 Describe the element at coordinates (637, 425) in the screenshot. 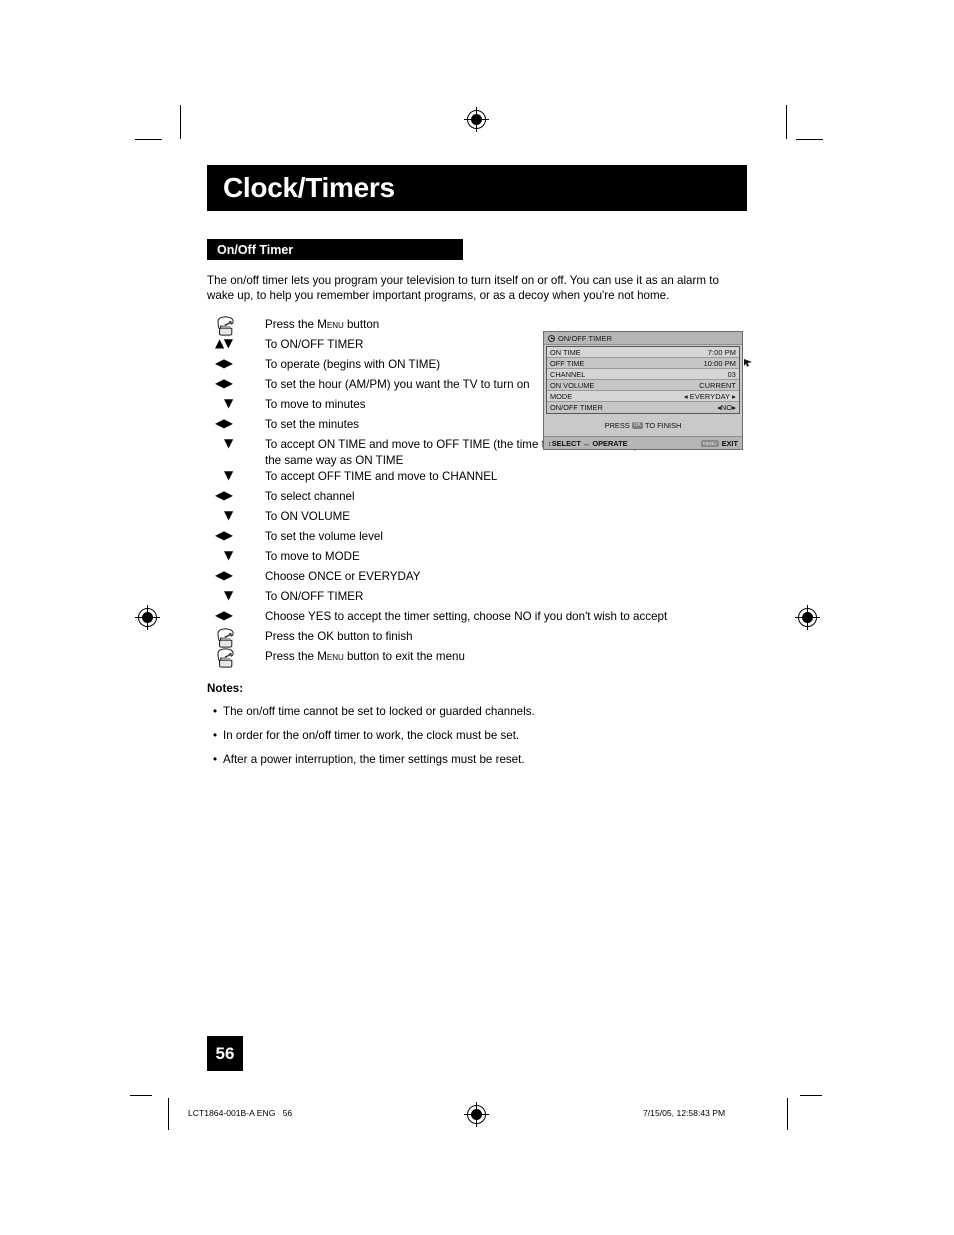

I see `ok-button-glyph: OK` at that location.